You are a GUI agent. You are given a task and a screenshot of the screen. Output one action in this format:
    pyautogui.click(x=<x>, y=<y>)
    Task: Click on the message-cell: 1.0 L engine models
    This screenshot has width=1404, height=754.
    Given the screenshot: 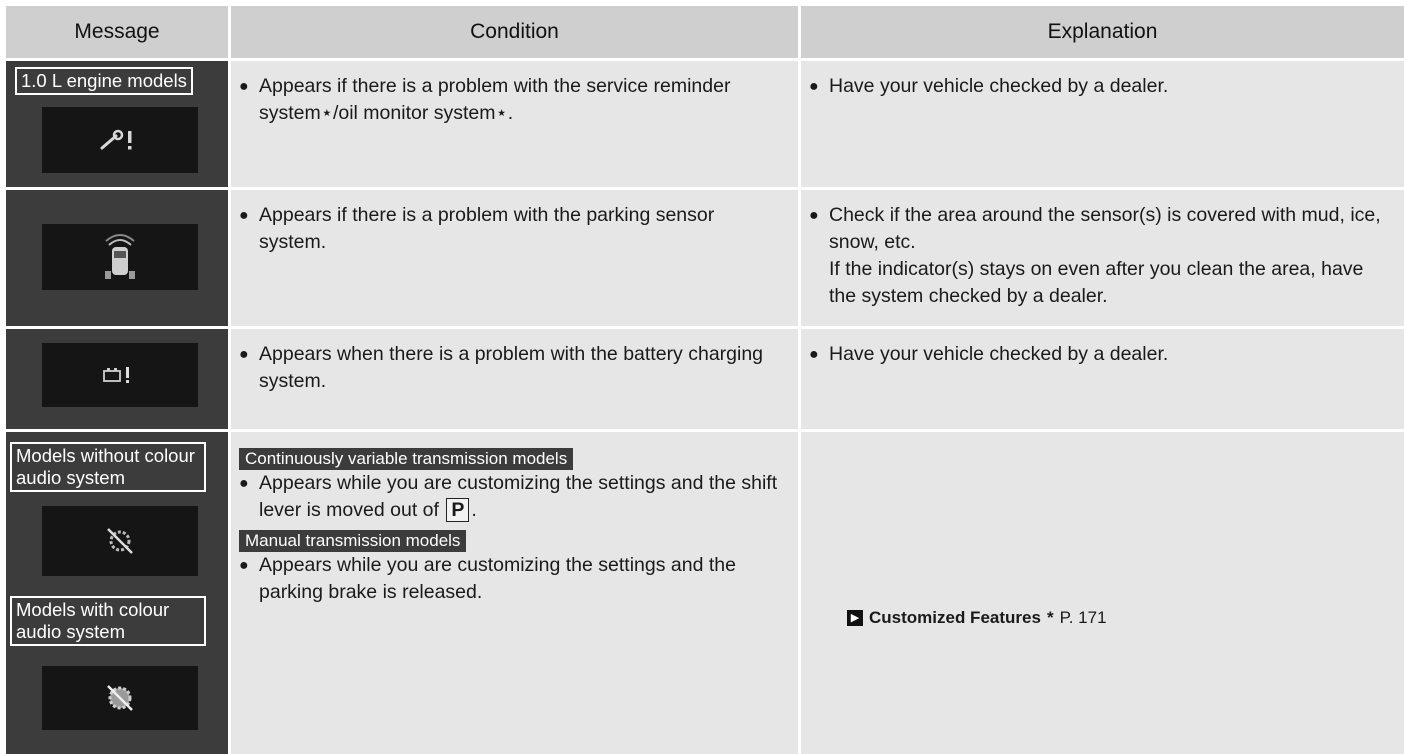 What is the action you would take?
    pyautogui.click(x=117, y=124)
    